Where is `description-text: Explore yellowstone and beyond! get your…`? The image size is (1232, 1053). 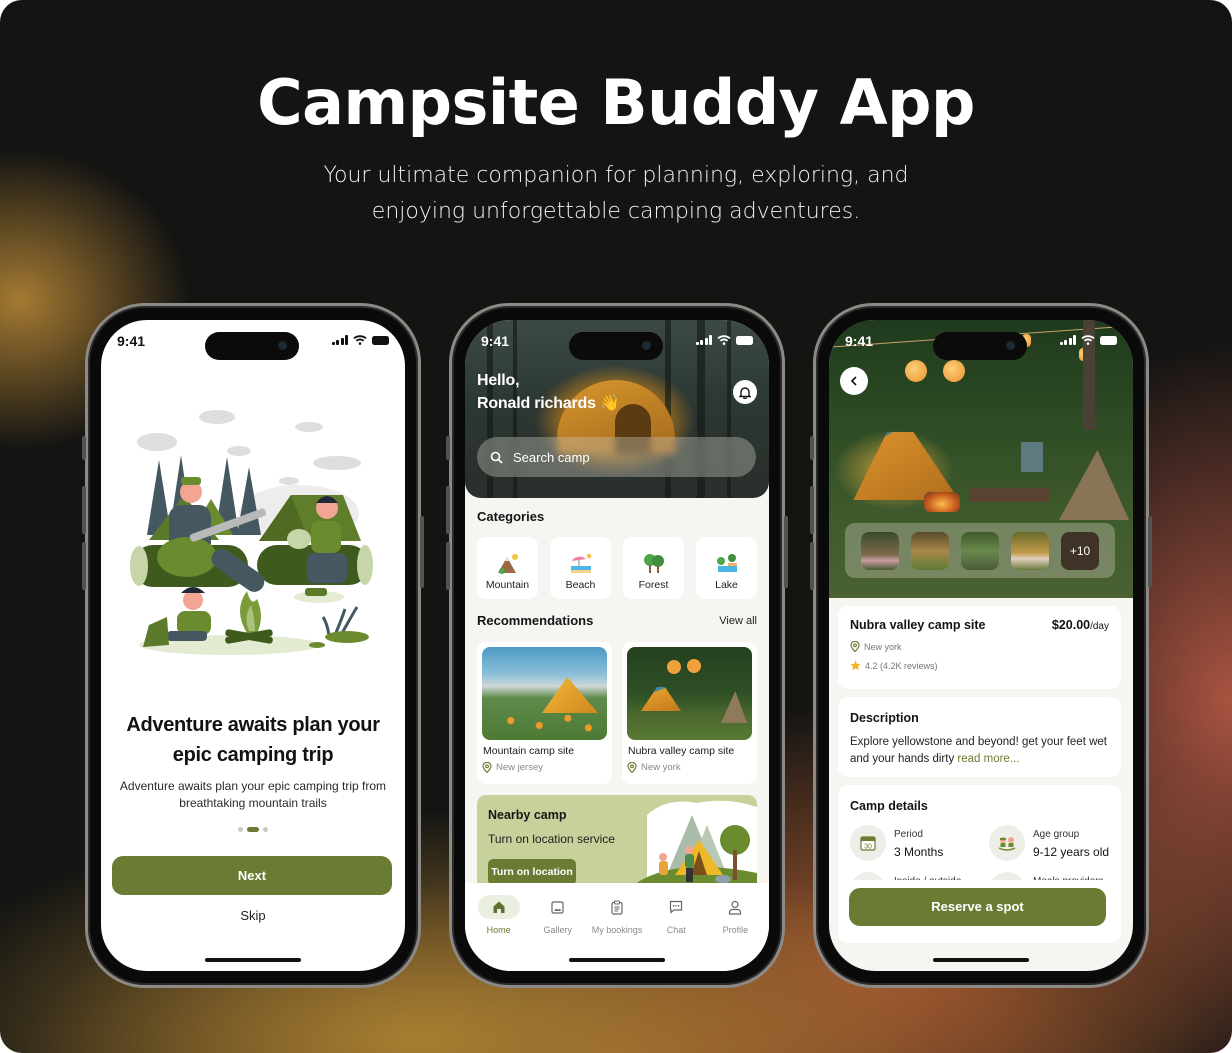 description-text: Explore yellowstone and beyond! get your… is located at coordinates (981, 751).